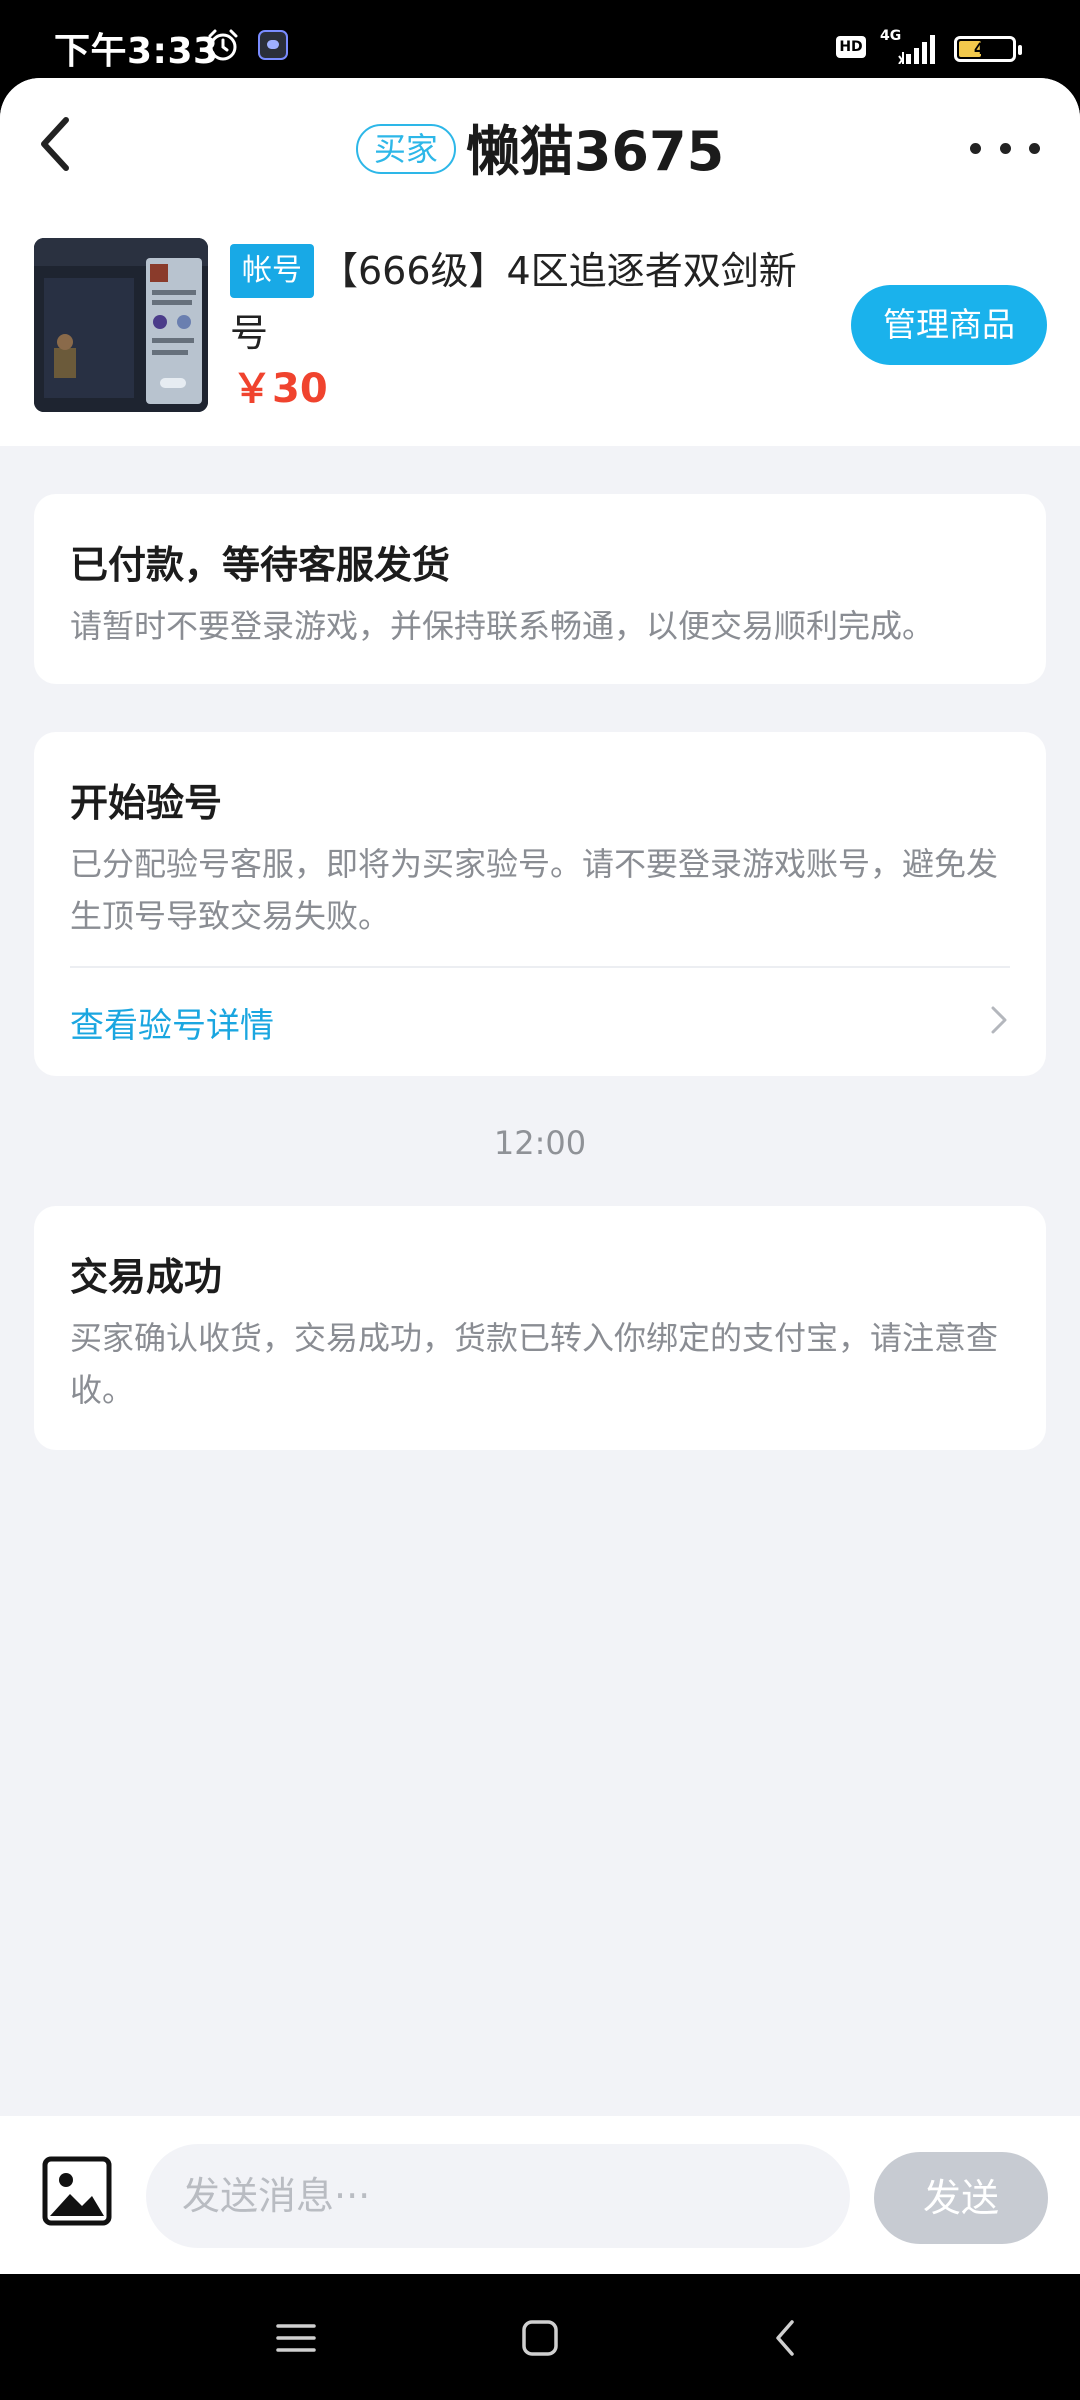 This screenshot has width=1080, height=2400. I want to click on buyer-role-badge: 买家, so click(405, 149).